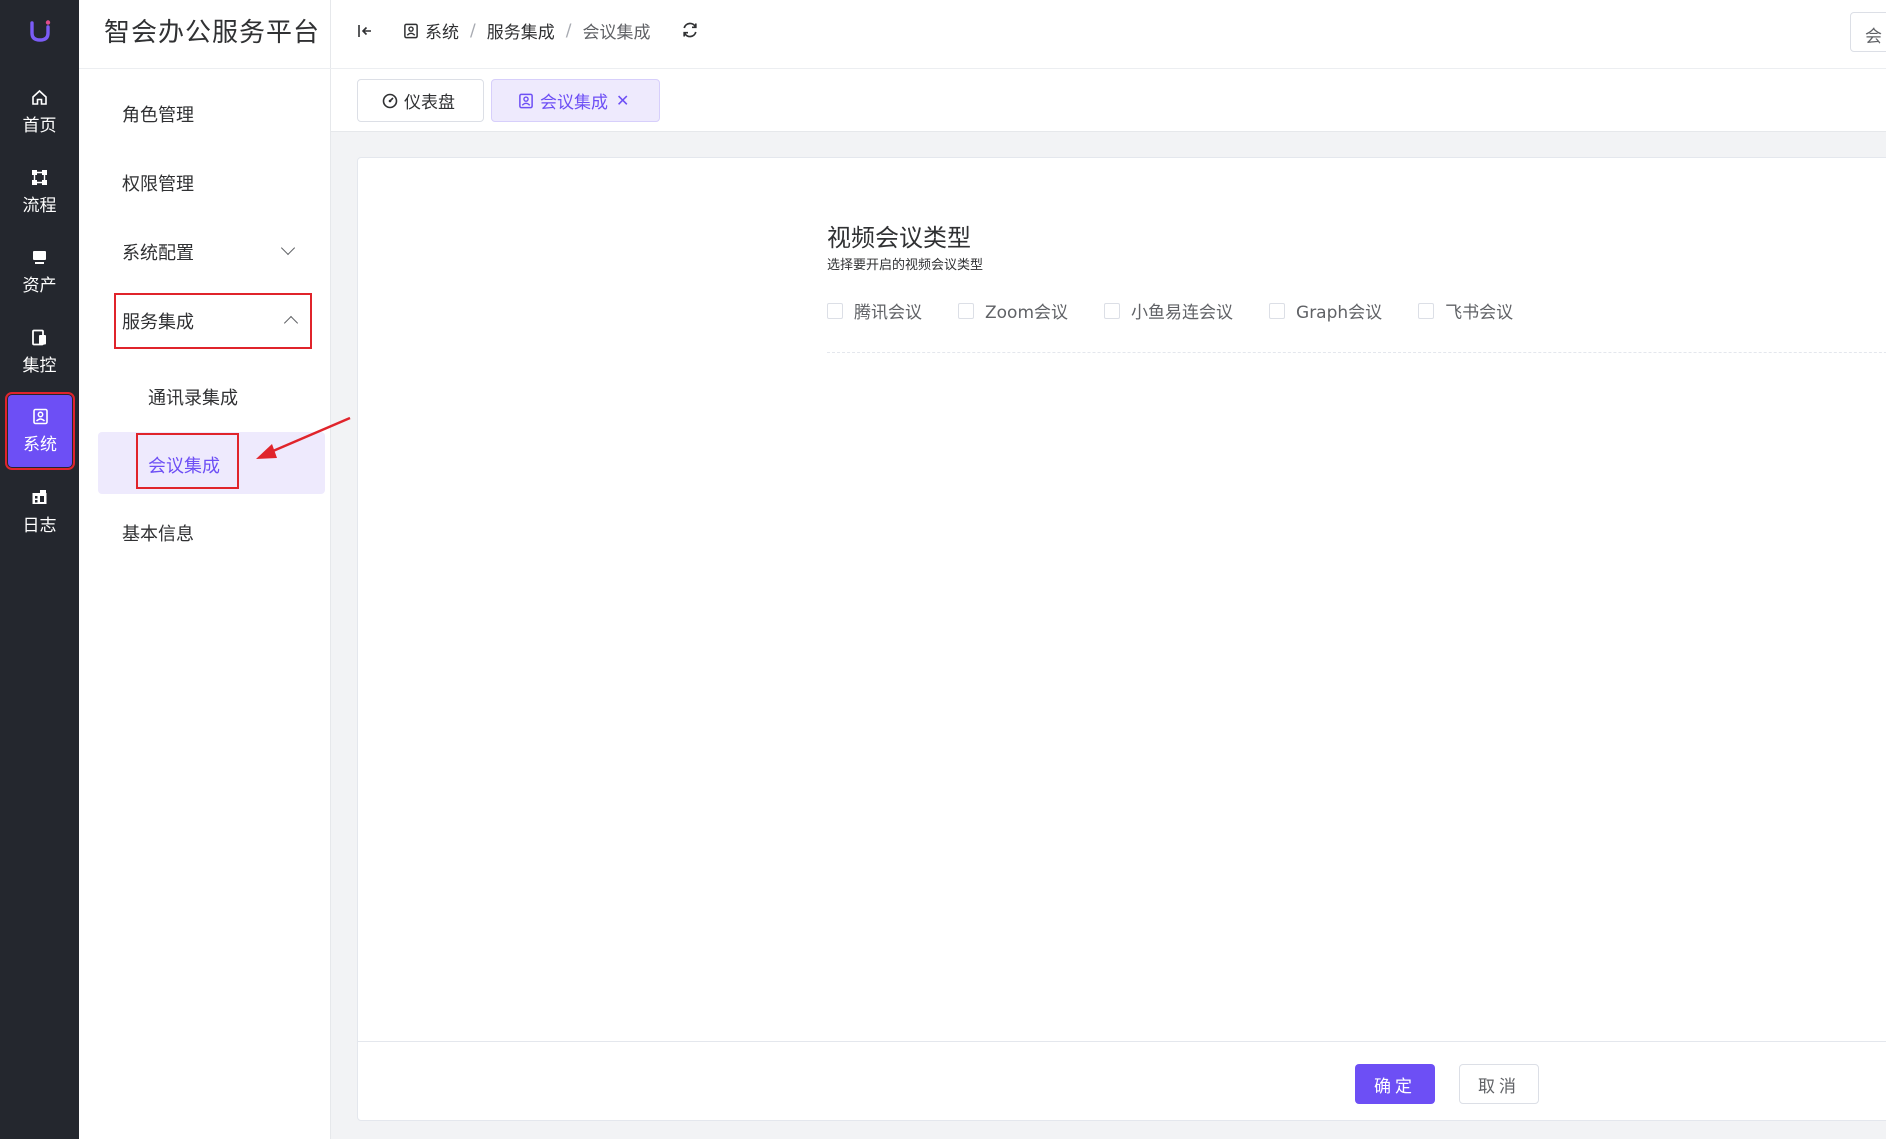 The height and width of the screenshot is (1139, 1886). I want to click on sidebar-item-directory-integration: 通讯录集成, so click(193, 397).